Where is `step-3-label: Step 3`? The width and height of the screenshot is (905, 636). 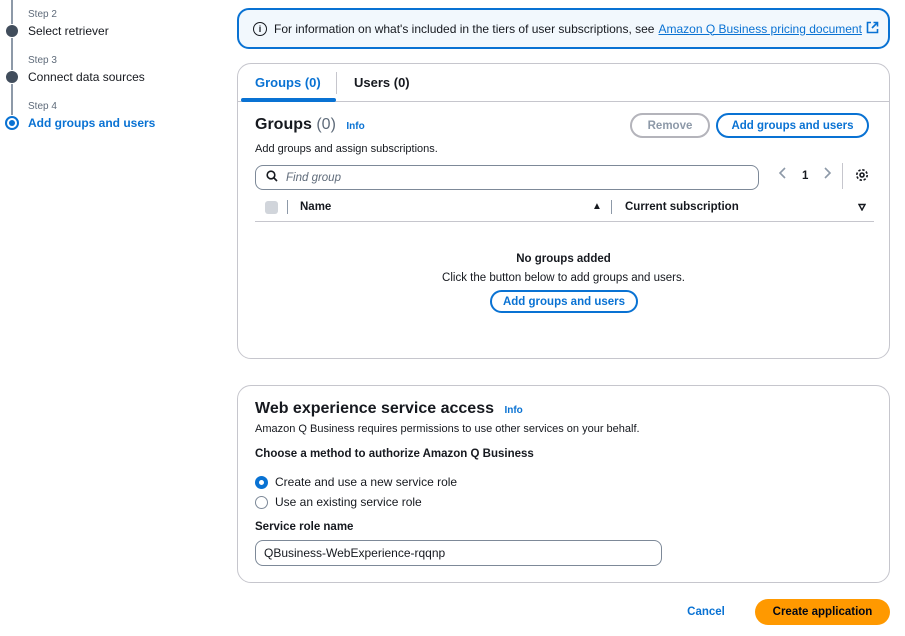
step-3-label: Step 3 is located at coordinates (42, 60).